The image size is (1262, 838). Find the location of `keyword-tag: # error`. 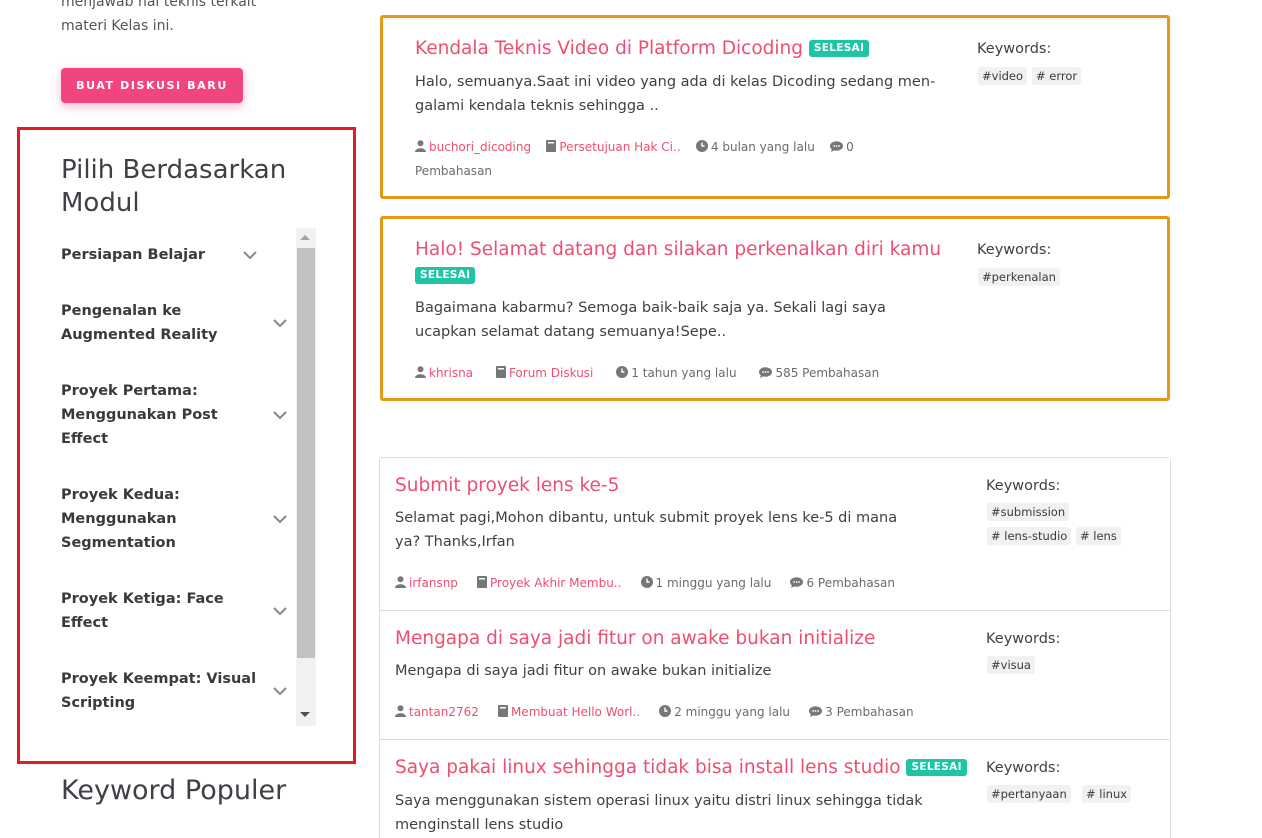

keyword-tag: # error is located at coordinates (1057, 76).